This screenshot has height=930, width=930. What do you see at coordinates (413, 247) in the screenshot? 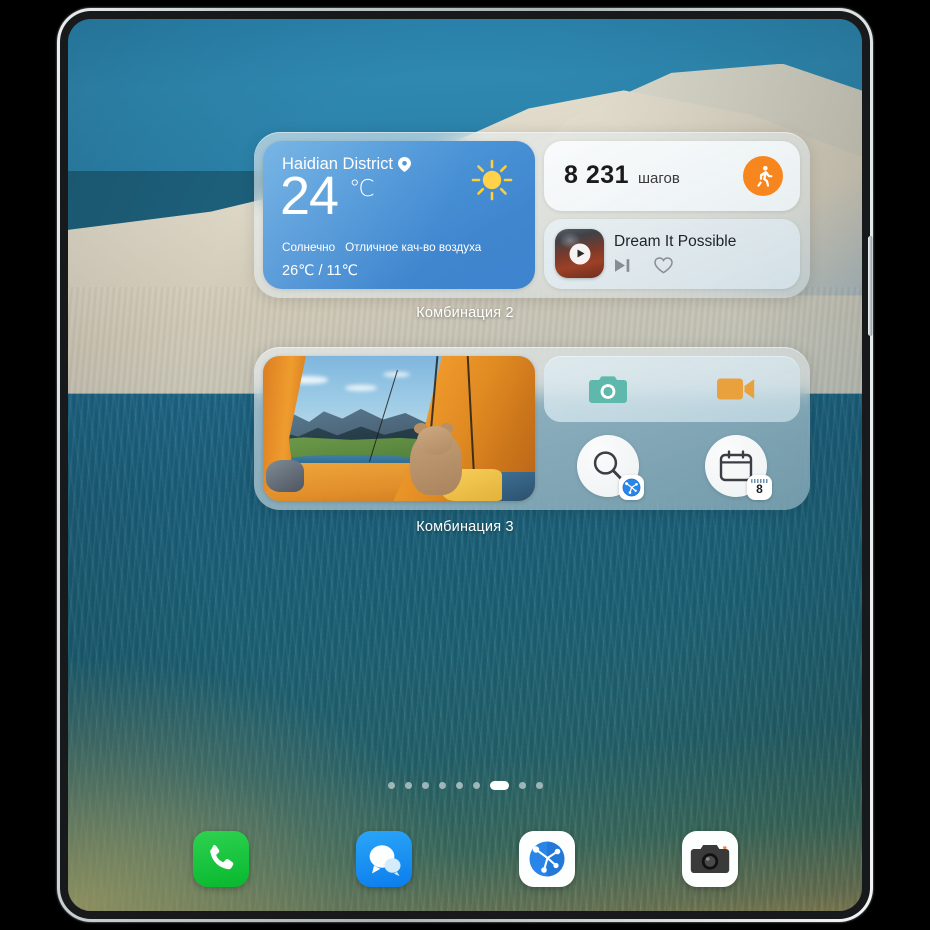
I see `weather-air-quality: Отличное кач-во воздуха` at bounding box center [413, 247].